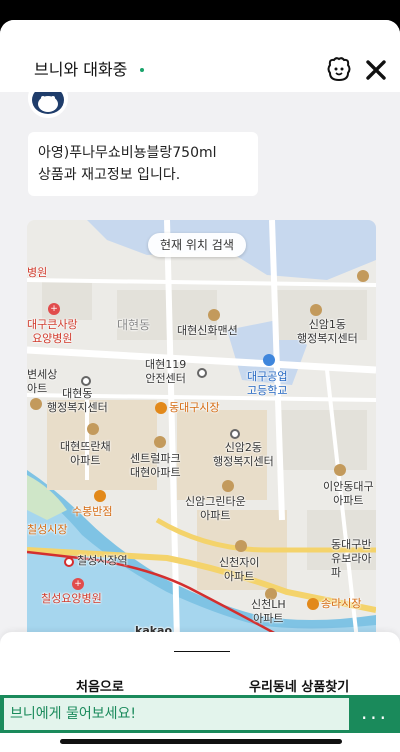 Image resolution: width=400 pixels, height=752 pixels. What do you see at coordinates (348, 493) in the screenshot?
I see `map-label-ian-apt: 이안동대구 아파트` at bounding box center [348, 493].